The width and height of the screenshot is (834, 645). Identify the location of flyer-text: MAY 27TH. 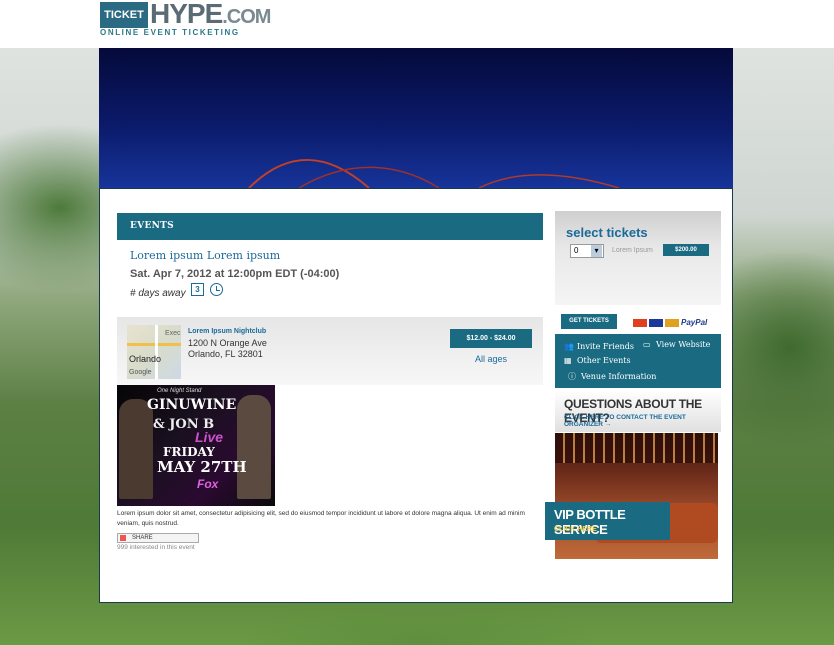
(202, 467).